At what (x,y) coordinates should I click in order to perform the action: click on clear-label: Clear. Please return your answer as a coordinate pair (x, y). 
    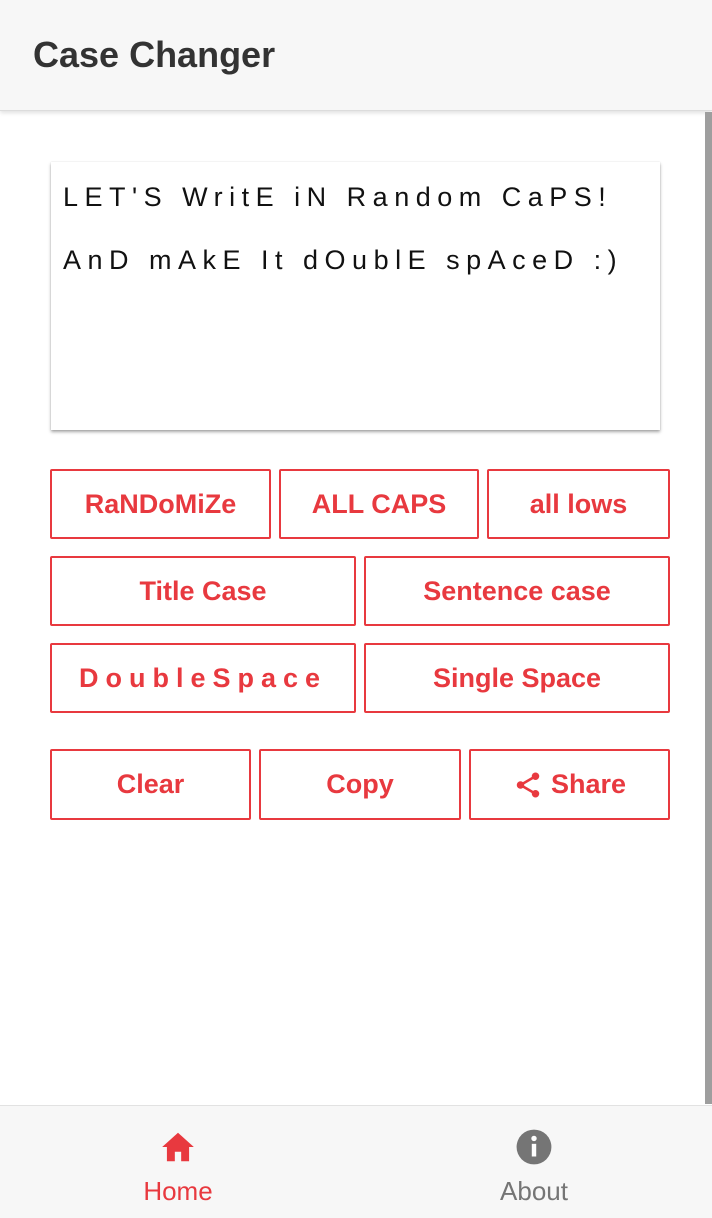
    Looking at the image, I should click on (150, 784).